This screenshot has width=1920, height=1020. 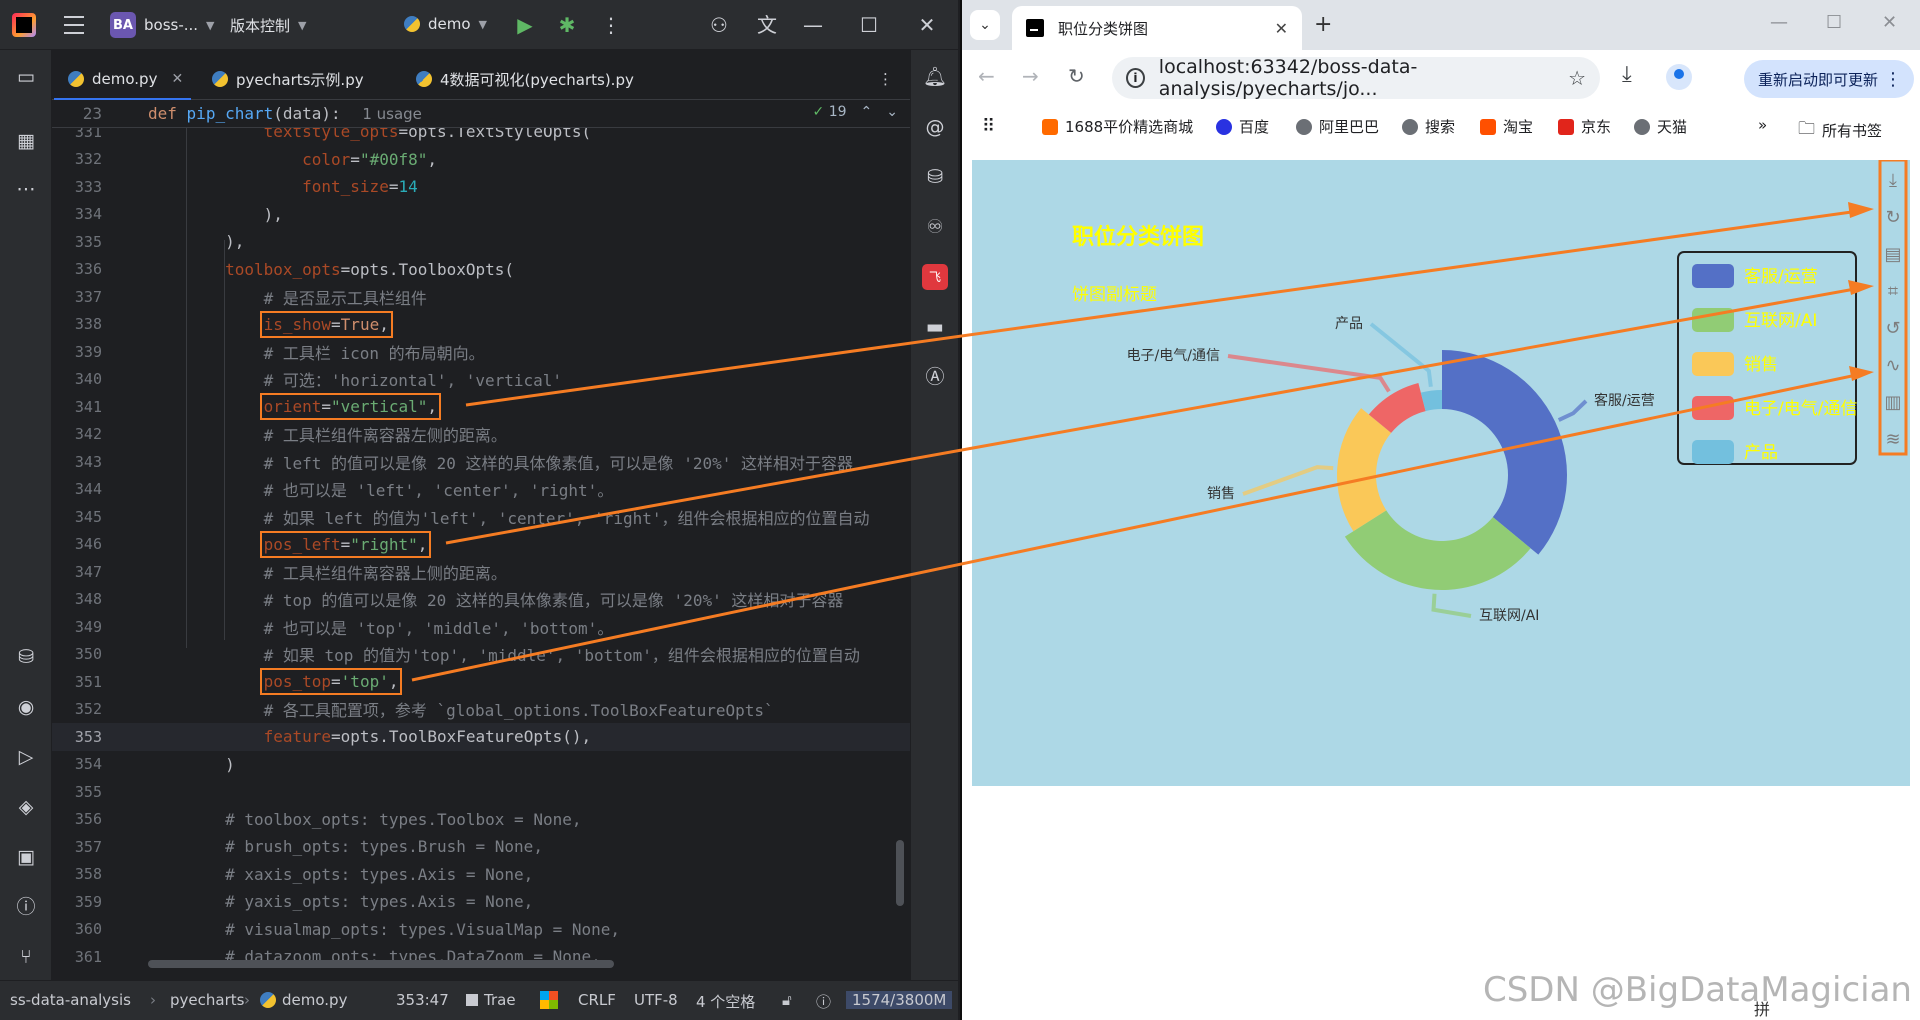 I want to click on bookmark-baidu: 百度, so click(x=1242, y=126).